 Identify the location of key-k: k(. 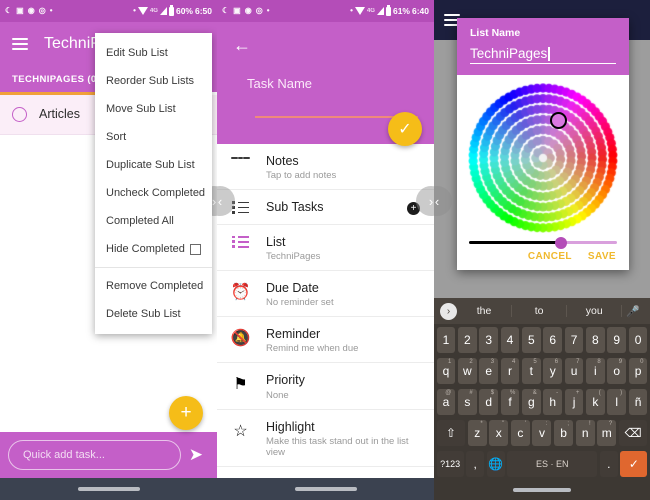
(595, 402).